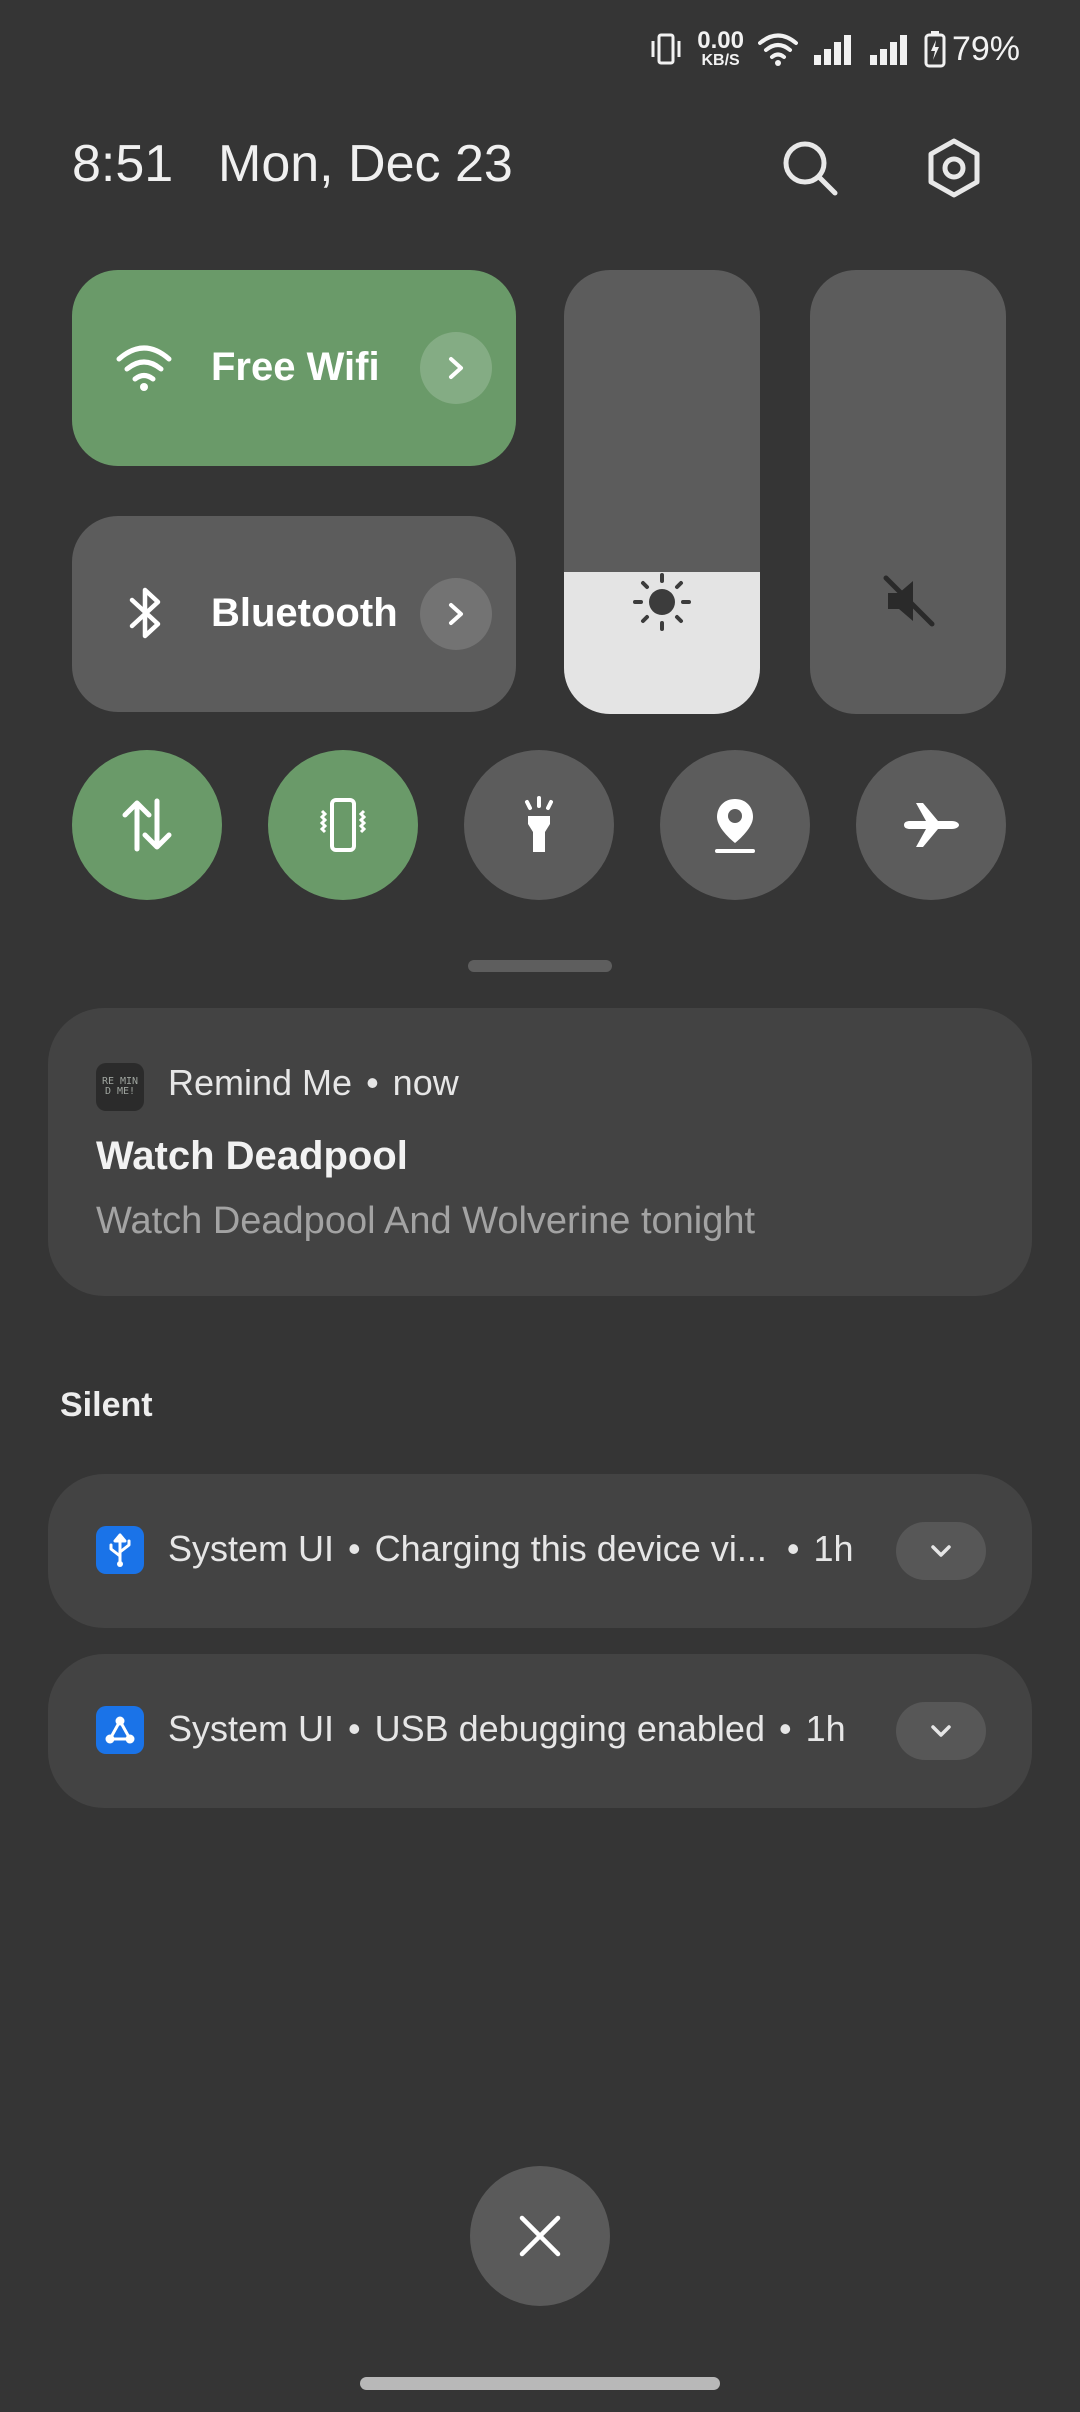 This screenshot has width=1080, height=2412. I want to click on gesture-navigation-bar, so click(540, 2383).